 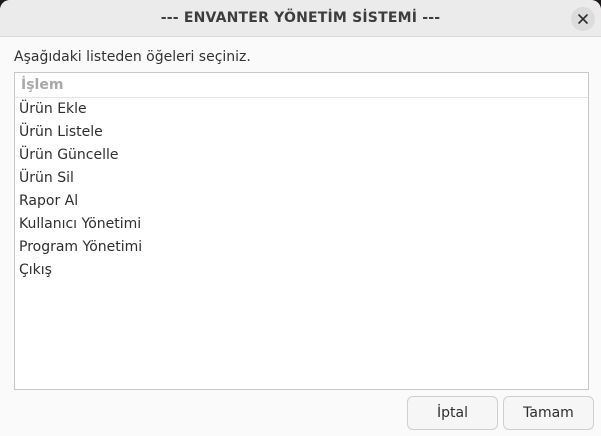 I want to click on close-button, so click(x=583, y=19).